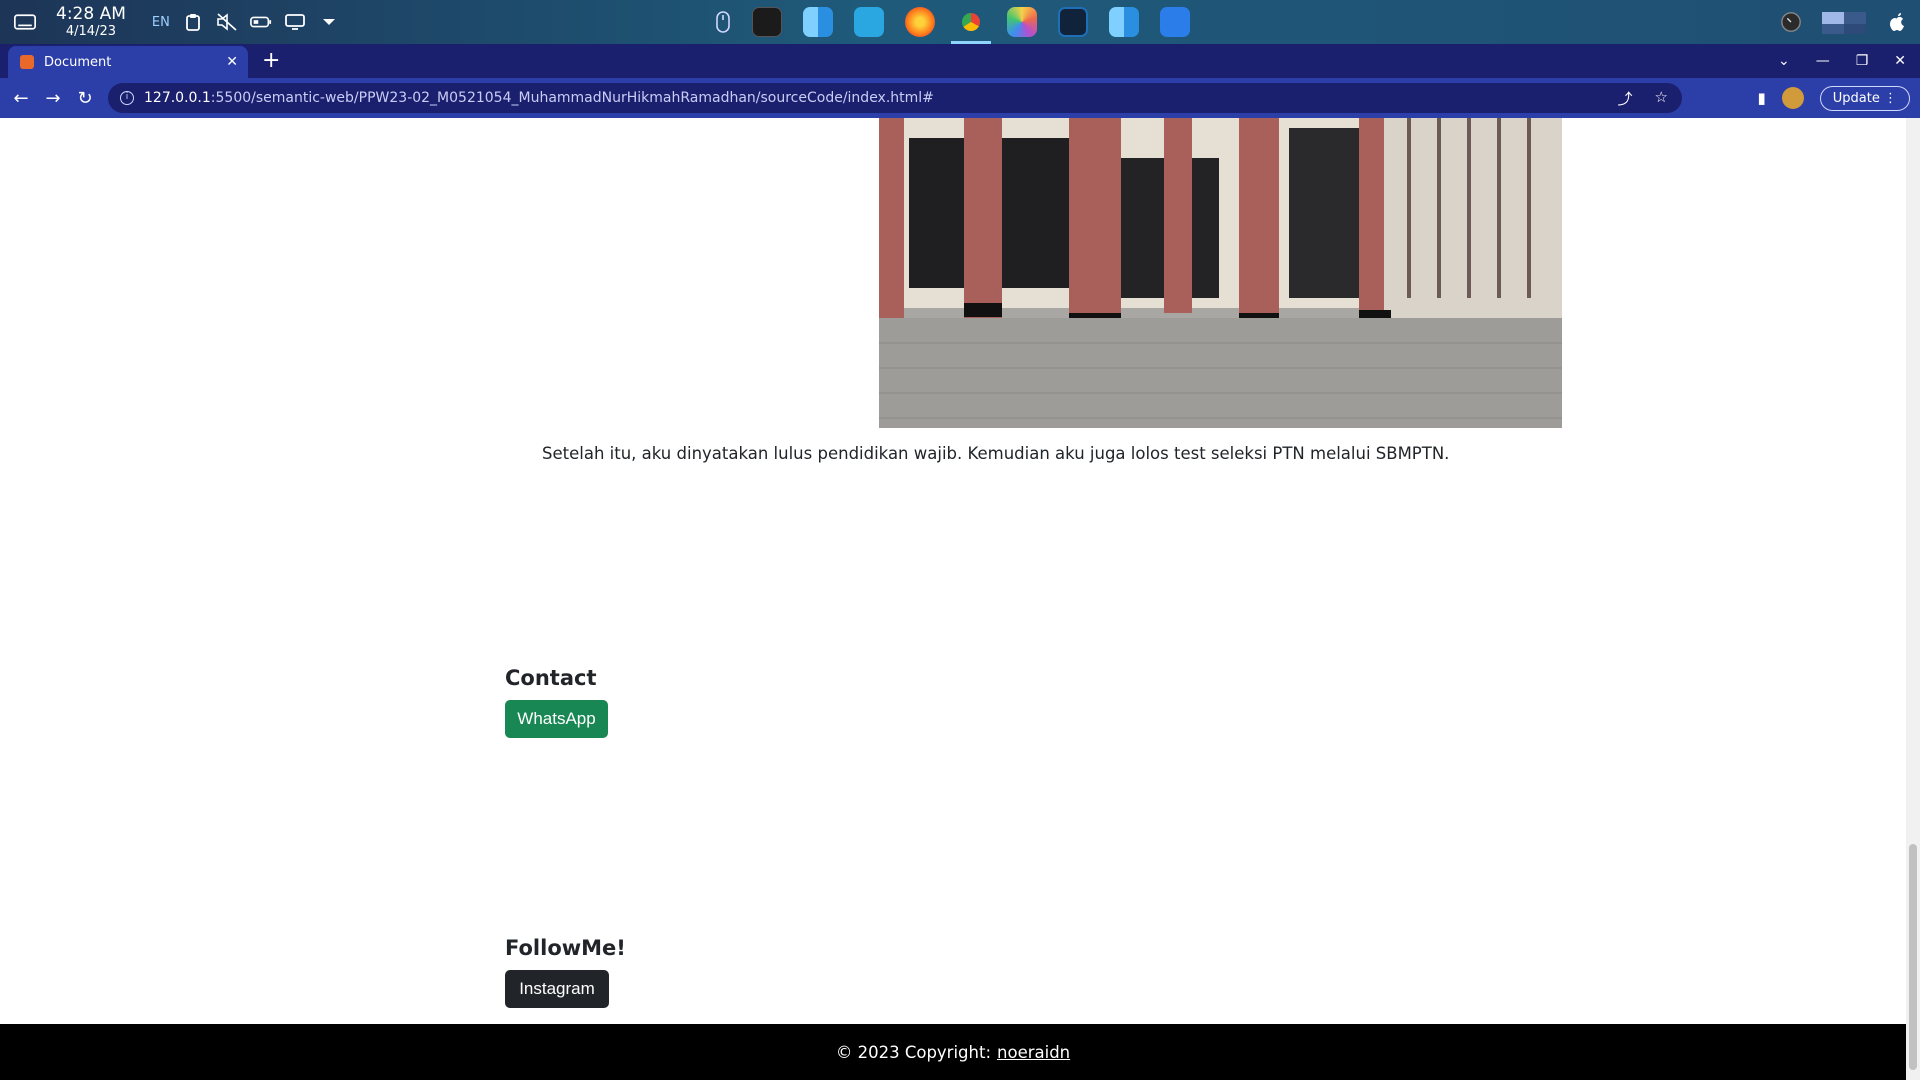  Describe the element at coordinates (1913, 599) in the screenshot. I see `page-scrollbar` at that location.